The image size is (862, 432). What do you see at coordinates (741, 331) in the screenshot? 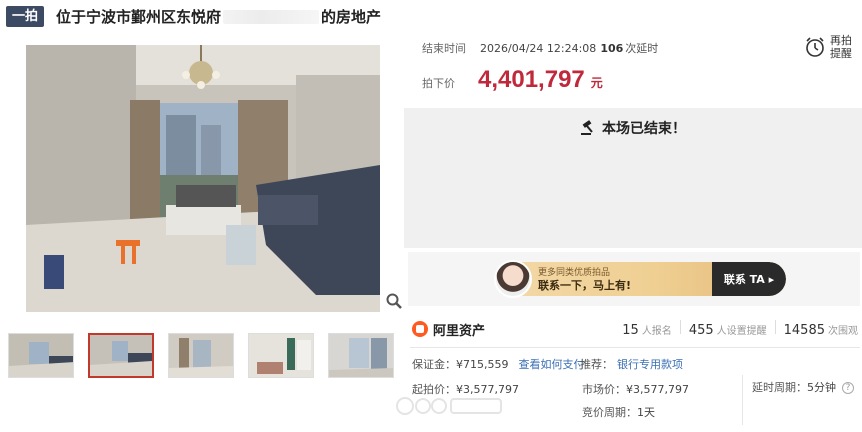
I see `reminder-label: 人设置提醒` at bounding box center [741, 331].